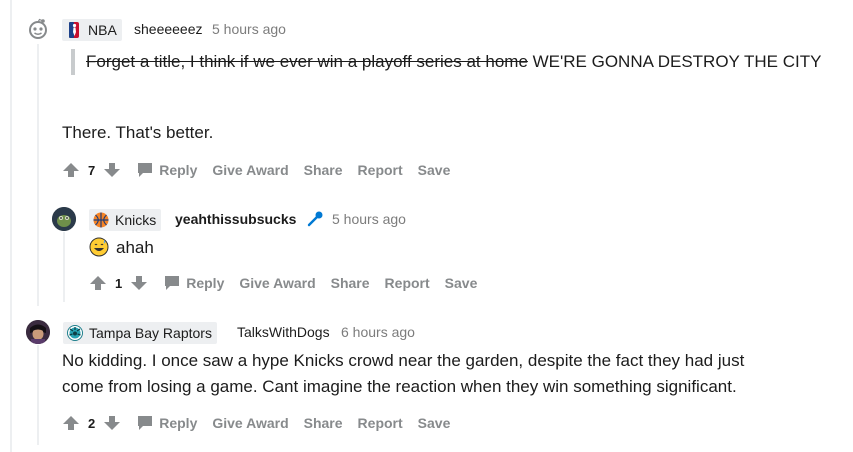 This screenshot has height=452, width=853. I want to click on comment-actions: 2 Reply Give Award Share Report Save, so click(256, 423).